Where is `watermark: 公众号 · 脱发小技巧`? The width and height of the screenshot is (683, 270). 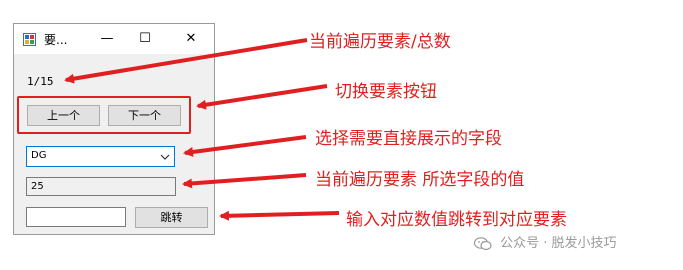
watermark: 公众号 · 脱发小技巧 is located at coordinates (545, 241).